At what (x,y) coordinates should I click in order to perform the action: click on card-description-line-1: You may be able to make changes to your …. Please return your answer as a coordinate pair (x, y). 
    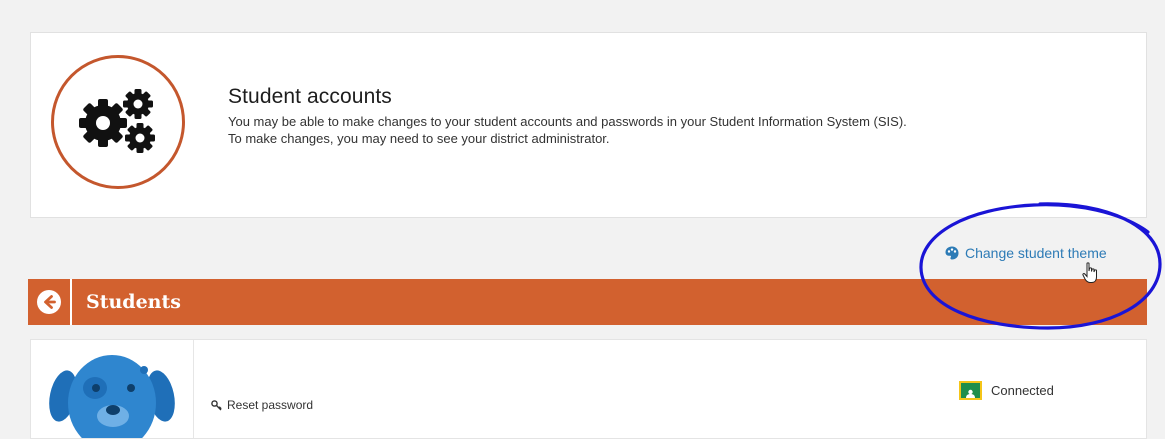
    Looking at the image, I should click on (567, 121).